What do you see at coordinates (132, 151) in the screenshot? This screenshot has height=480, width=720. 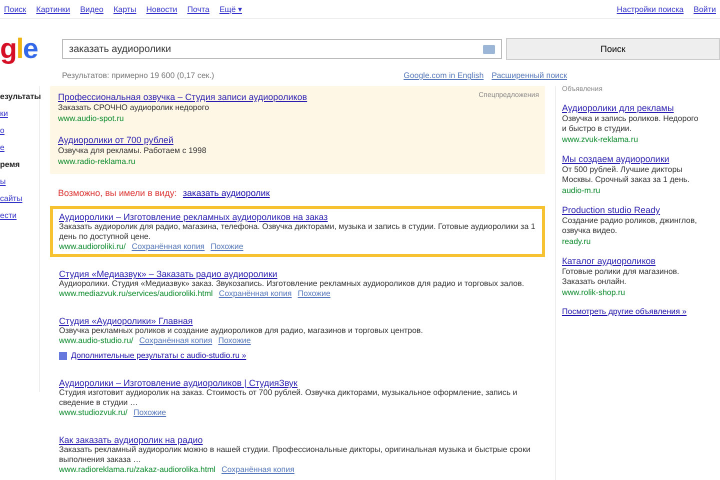 I see `ad-snippet: Озвучка для рекламы. Работаем с 1998` at bounding box center [132, 151].